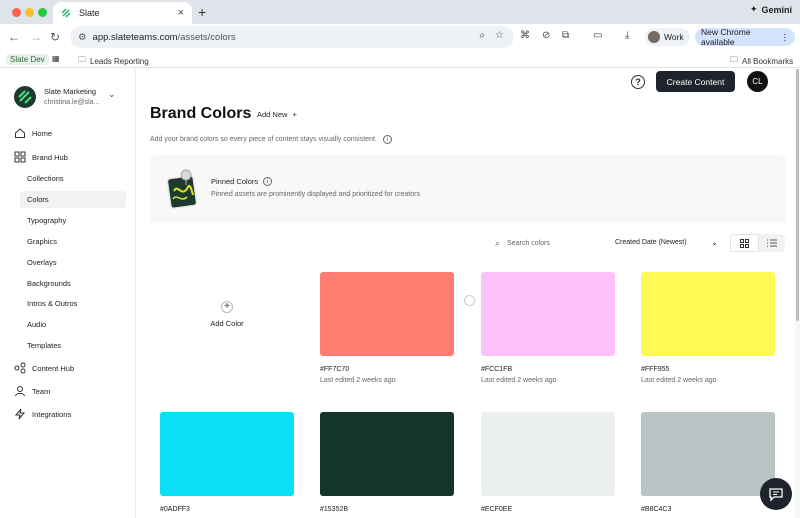  I want to click on close-tab-icon: ×, so click(181, 13).